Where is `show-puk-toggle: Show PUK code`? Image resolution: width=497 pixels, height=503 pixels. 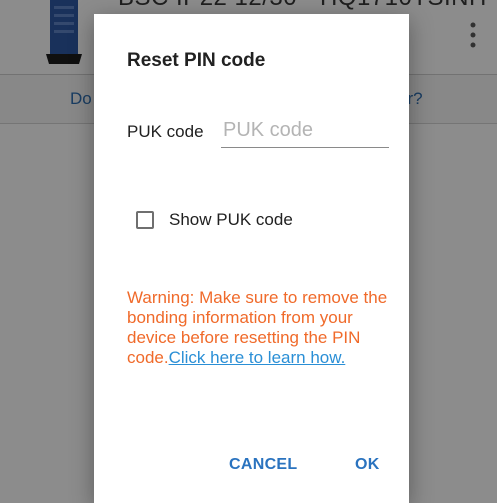
show-puk-toggle: Show PUK code is located at coordinates (214, 220).